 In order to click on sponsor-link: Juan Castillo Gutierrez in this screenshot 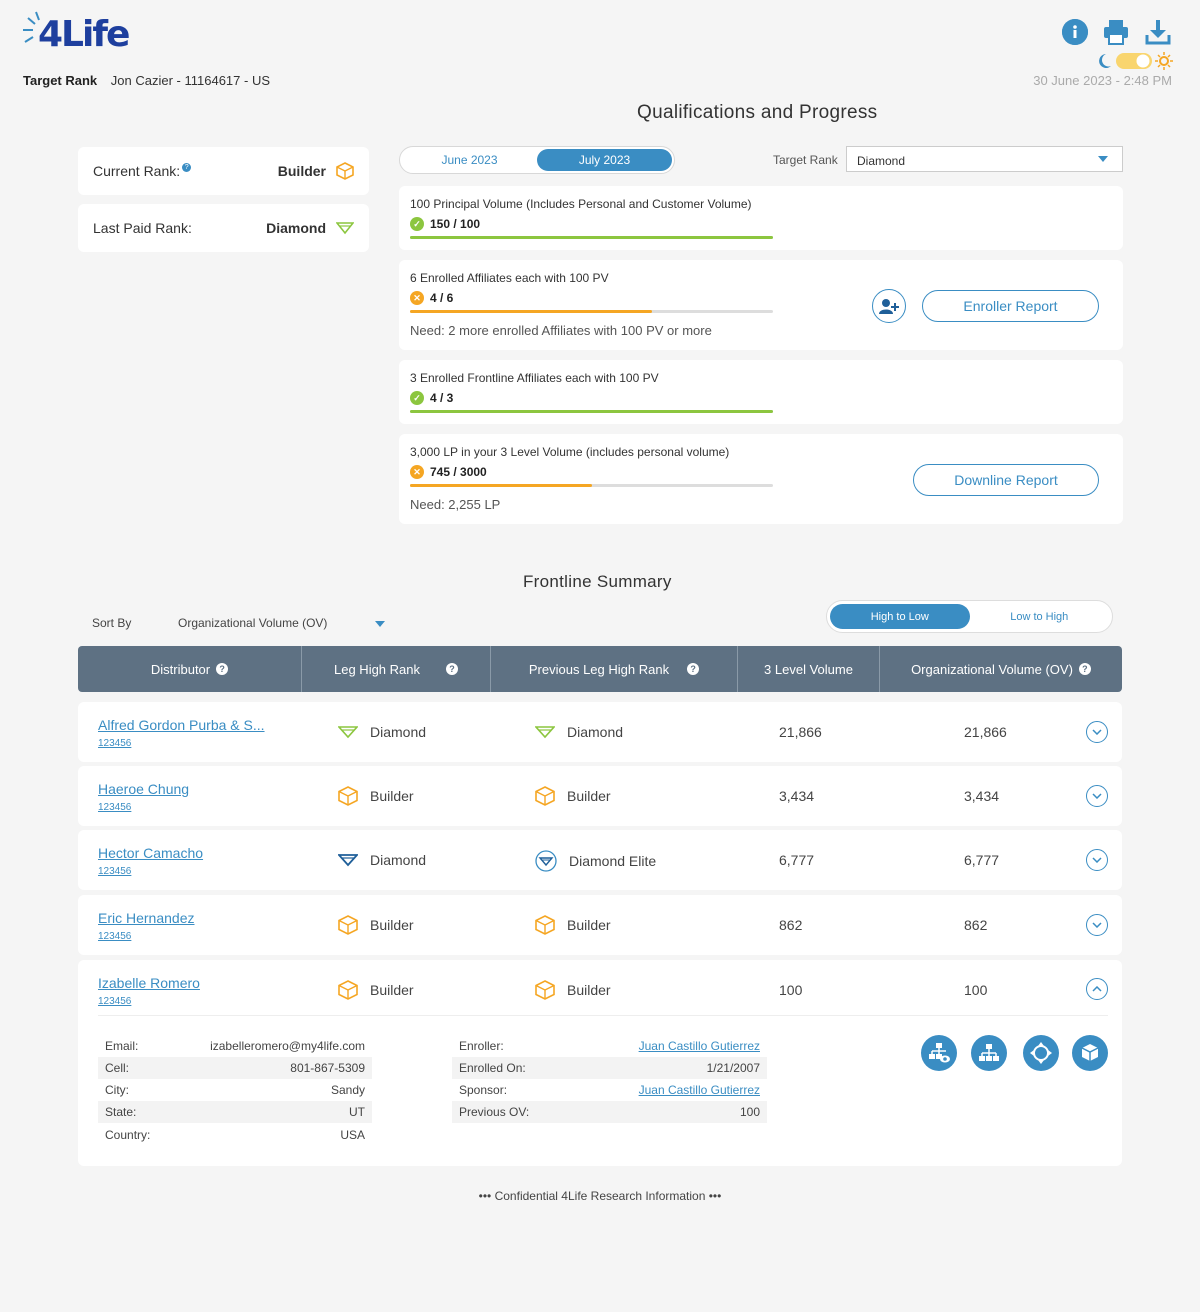, I will do `click(699, 1090)`.